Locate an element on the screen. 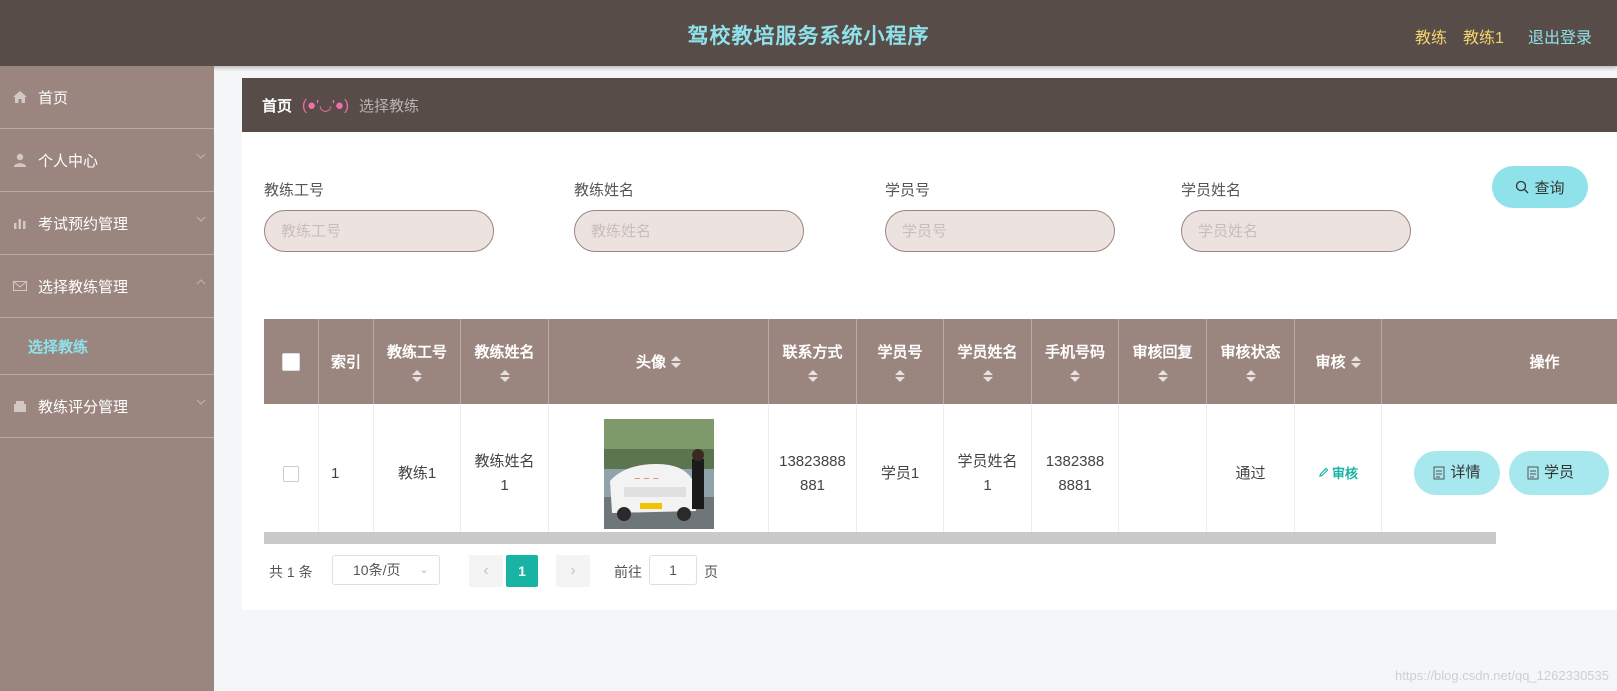 This screenshot has width=1617, height=691. student-id-input is located at coordinates (1000, 231).